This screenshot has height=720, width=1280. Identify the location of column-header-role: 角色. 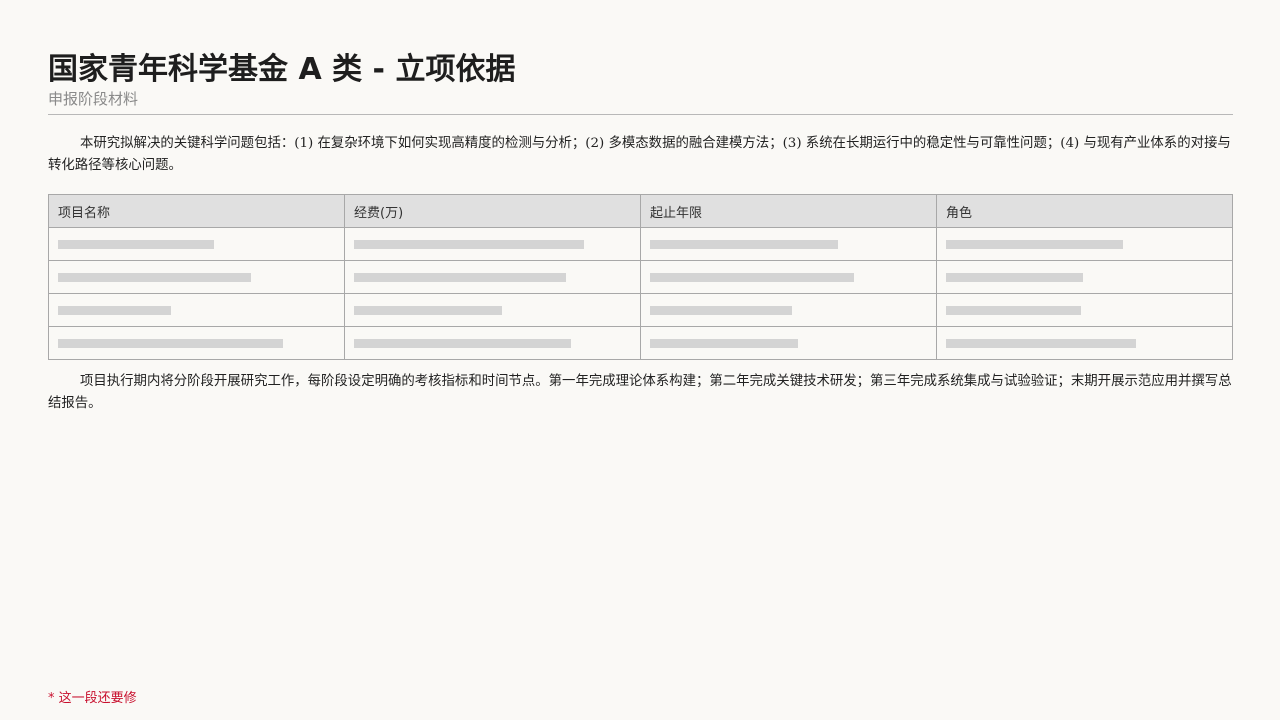
(1084, 211).